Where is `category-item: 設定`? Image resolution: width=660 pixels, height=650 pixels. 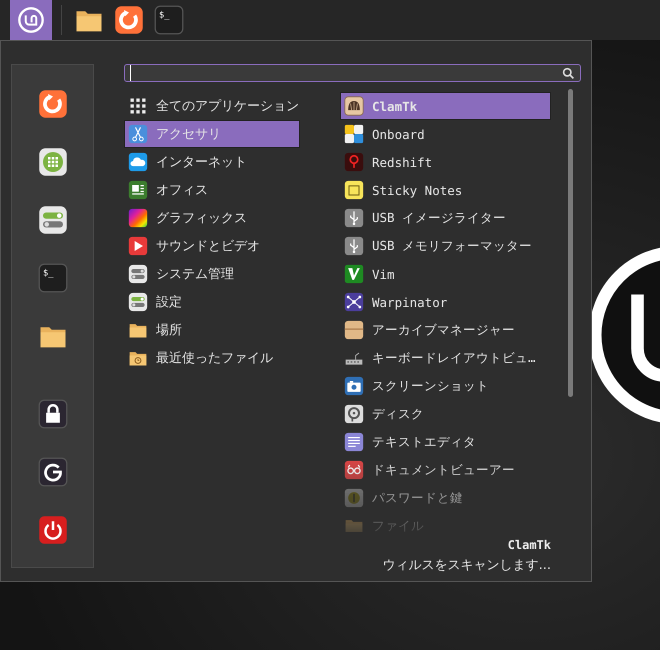
category-item: 設定 is located at coordinates (212, 302).